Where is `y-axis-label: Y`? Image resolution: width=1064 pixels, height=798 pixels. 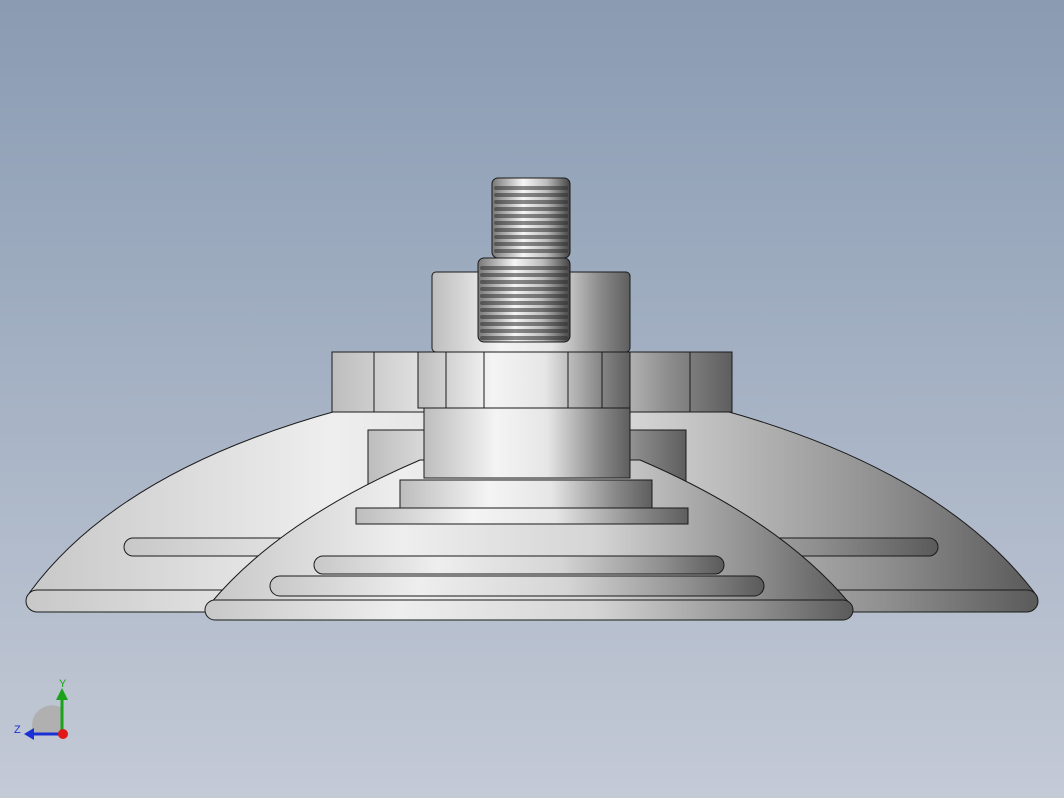 y-axis-label: Y is located at coordinates (63, 684).